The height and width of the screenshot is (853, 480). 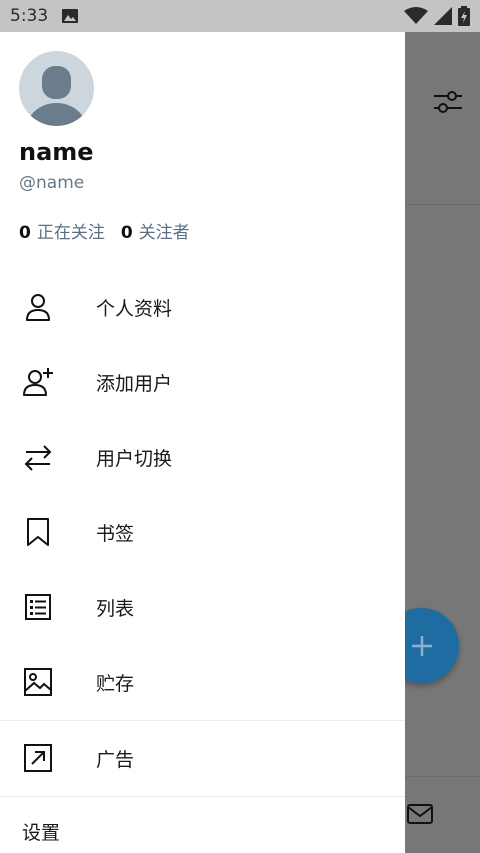 I want to click on following-link: 0 正在关注, so click(x=62, y=230).